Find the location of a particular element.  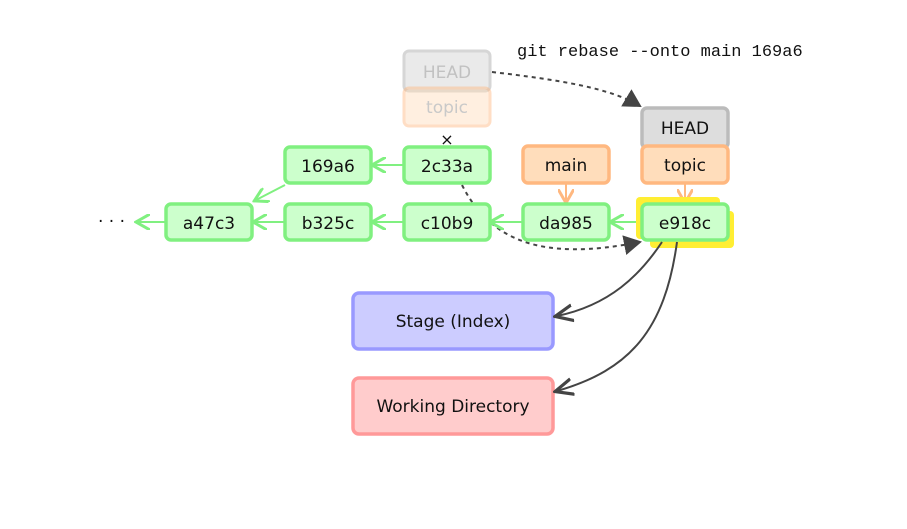

commit-e918c: e918c is located at coordinates (685, 222).